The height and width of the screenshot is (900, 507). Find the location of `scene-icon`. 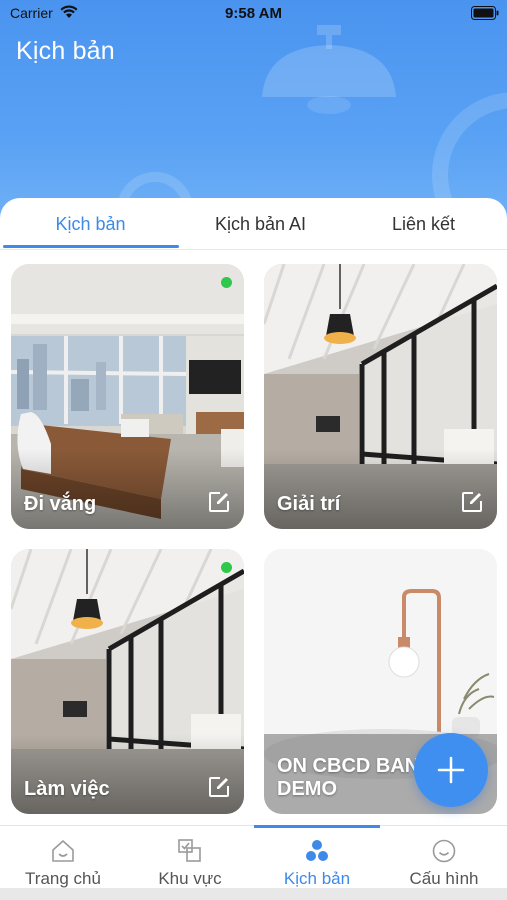

scene-icon is located at coordinates (317, 850).